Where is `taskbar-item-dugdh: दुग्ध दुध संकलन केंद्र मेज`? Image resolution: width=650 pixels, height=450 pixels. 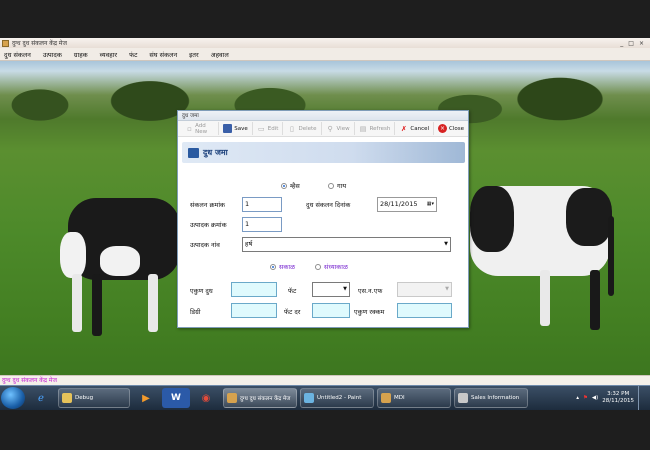
taskbar-item-dugdh: दुग्ध दुध संकलन केंद्र मेज is located at coordinates (260, 398).